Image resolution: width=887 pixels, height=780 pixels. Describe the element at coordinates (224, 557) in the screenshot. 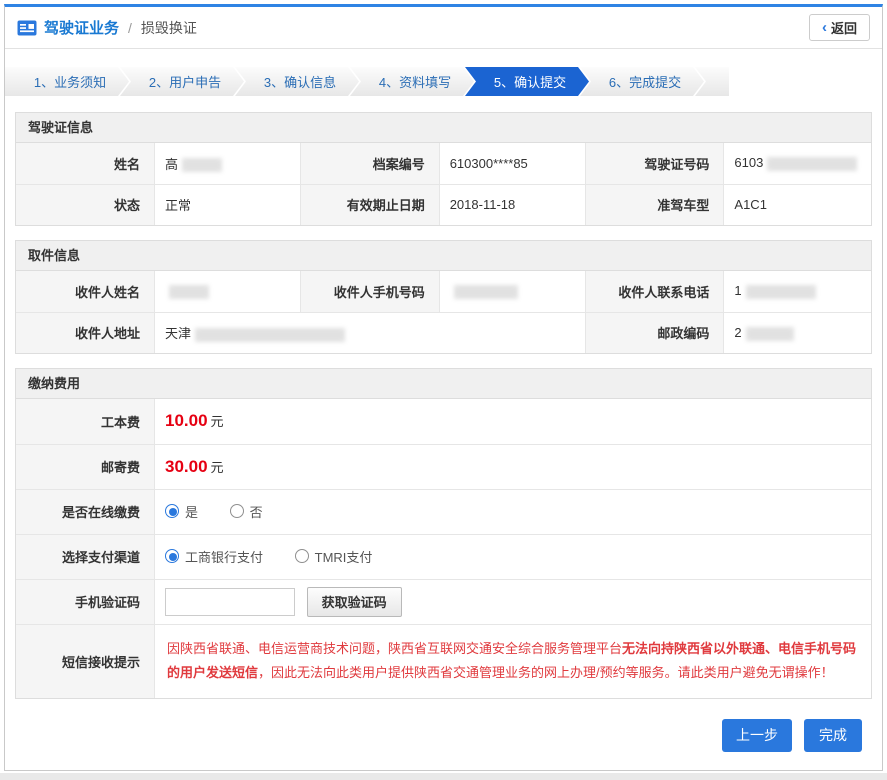

I see `radio-label: 工商银行支付` at that location.